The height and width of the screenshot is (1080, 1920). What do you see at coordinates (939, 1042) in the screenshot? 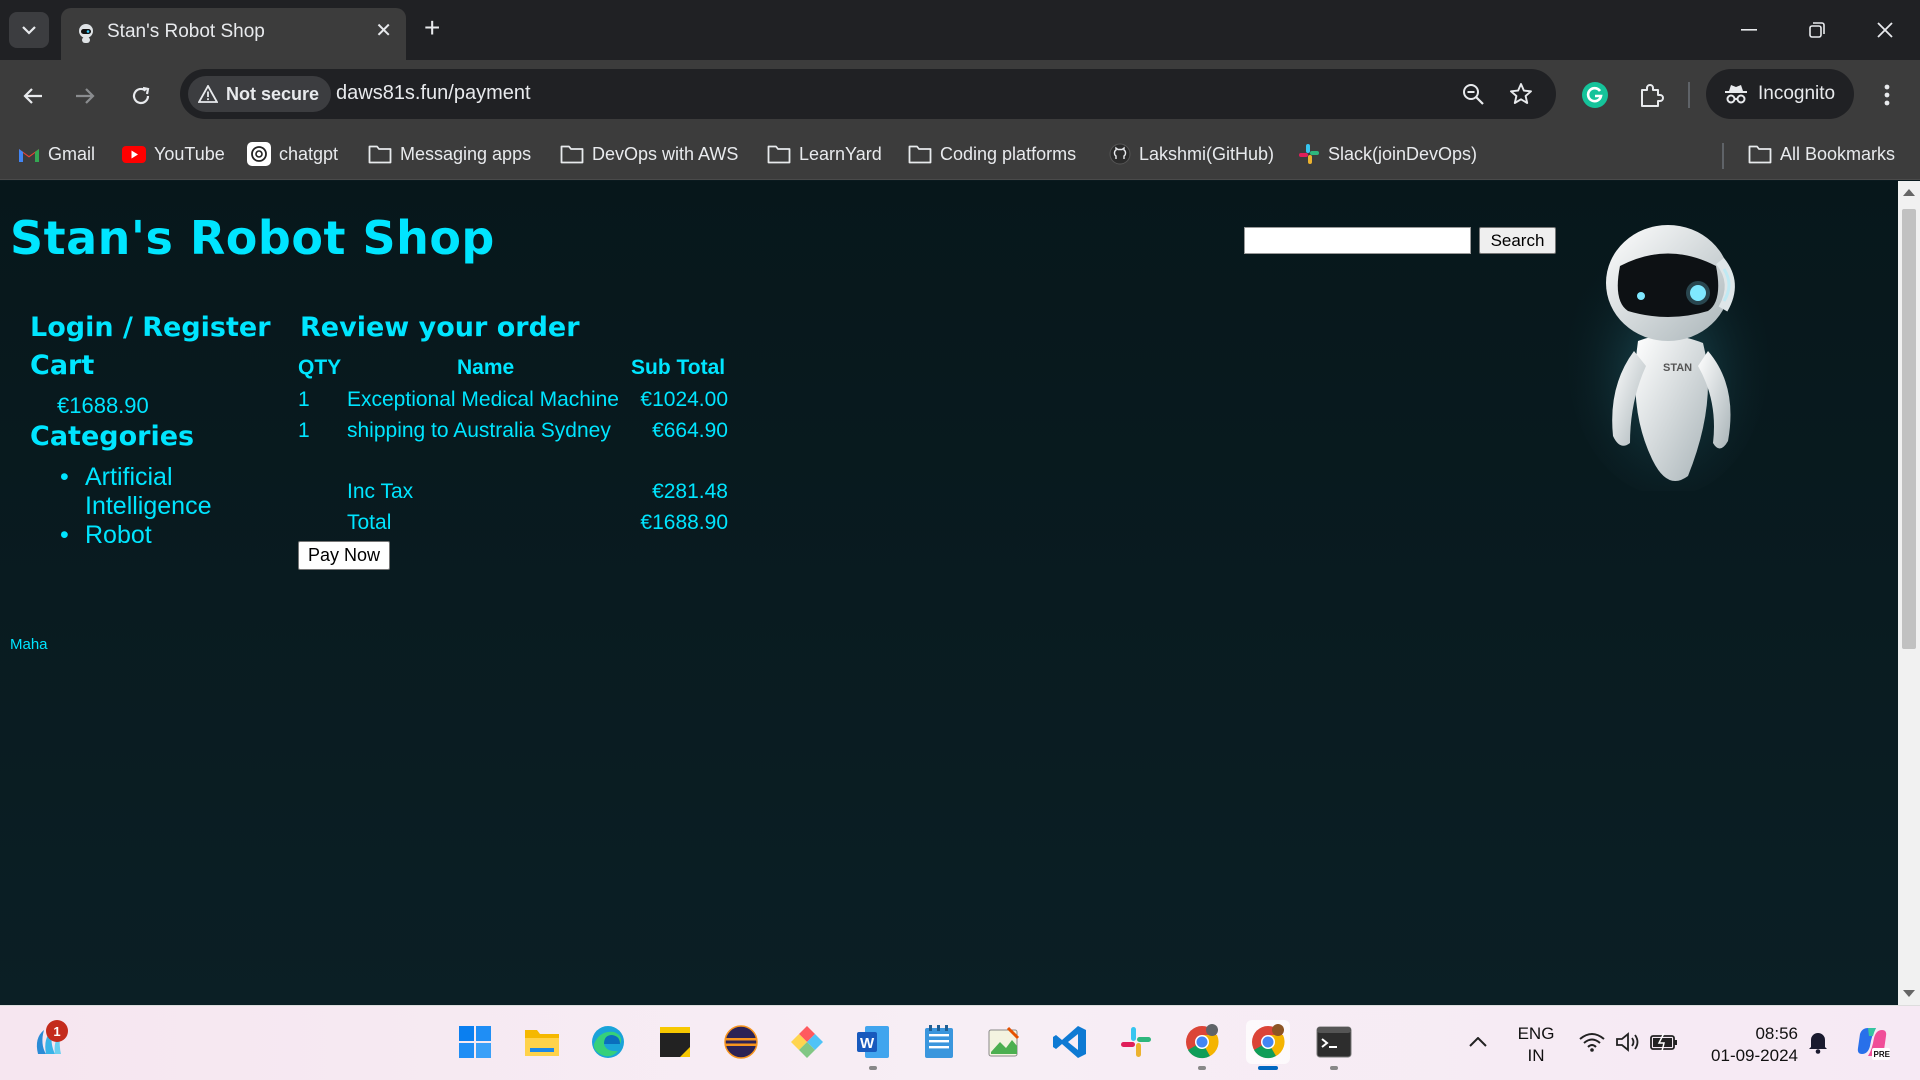
I see `notepad-app` at bounding box center [939, 1042].